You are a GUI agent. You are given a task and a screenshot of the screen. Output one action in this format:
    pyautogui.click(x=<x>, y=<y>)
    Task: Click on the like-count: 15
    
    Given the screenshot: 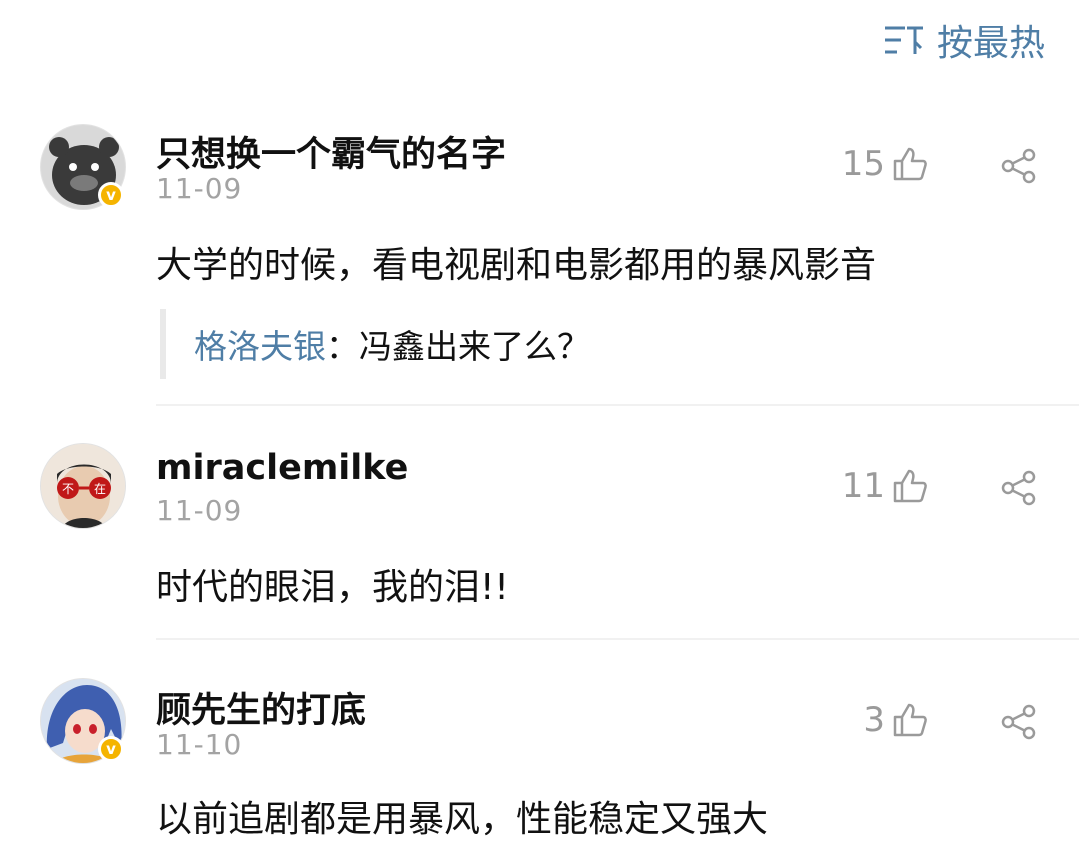 What is the action you would take?
    pyautogui.click(x=863, y=164)
    